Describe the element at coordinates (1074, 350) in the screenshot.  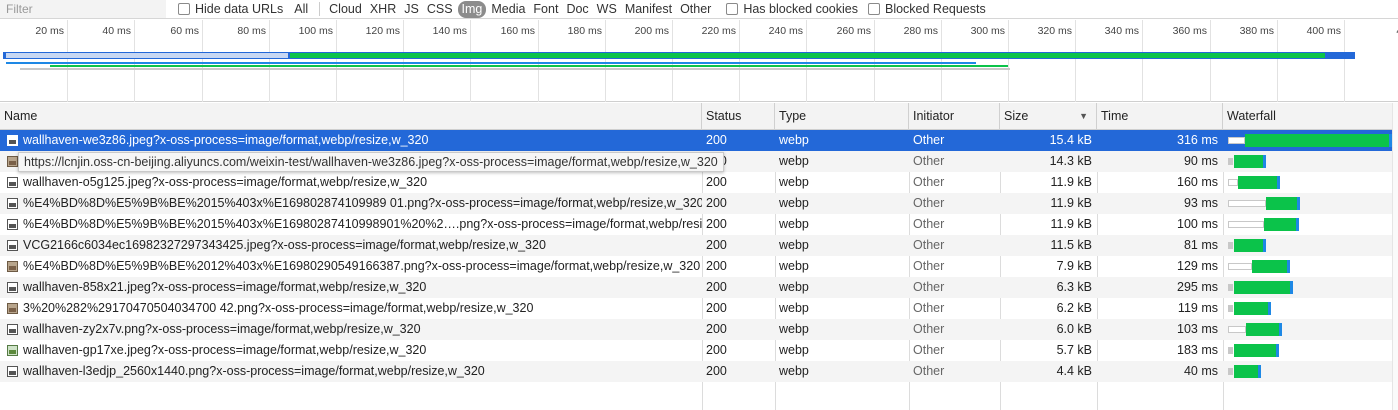
I see `request-size: 5.7 kB` at that location.